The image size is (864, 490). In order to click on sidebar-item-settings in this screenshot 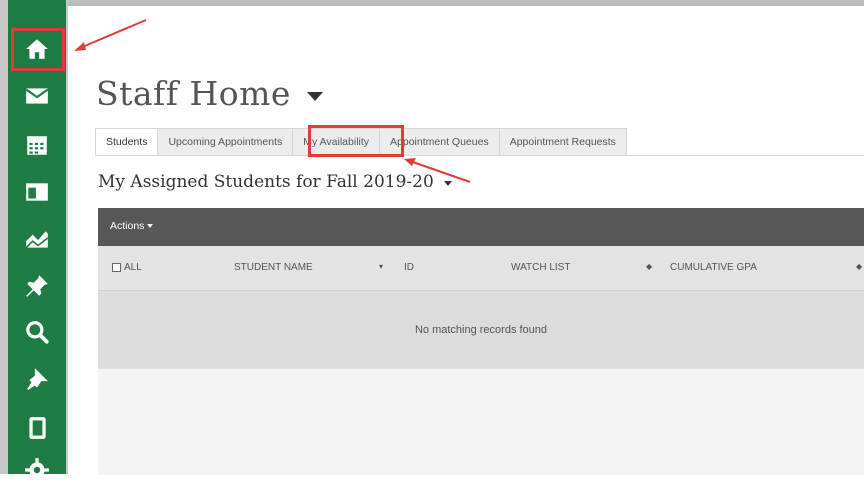, I will do `click(37, 470)`.